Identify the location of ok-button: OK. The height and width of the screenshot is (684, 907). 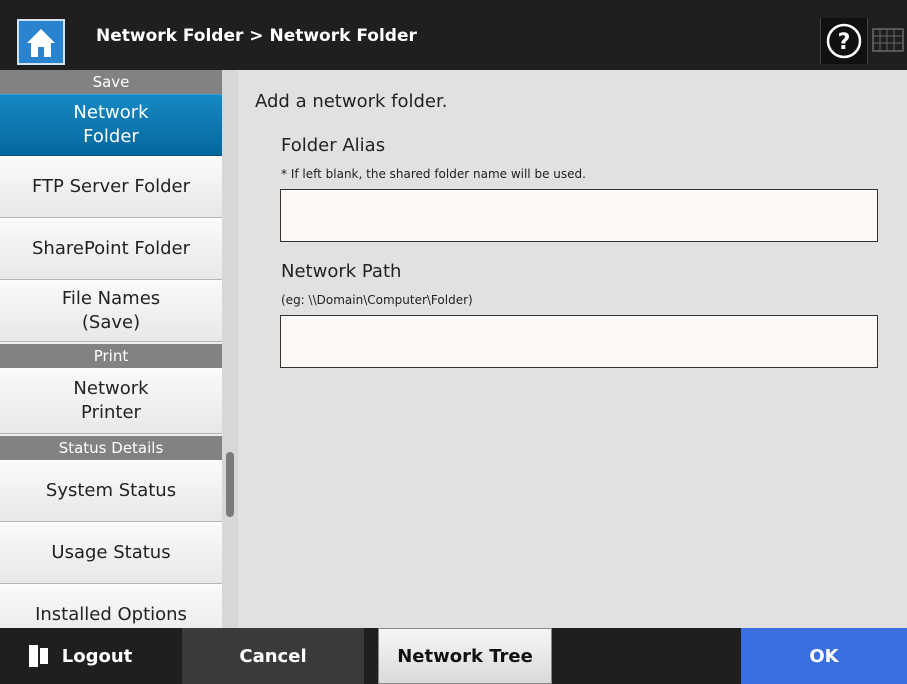
(824, 656).